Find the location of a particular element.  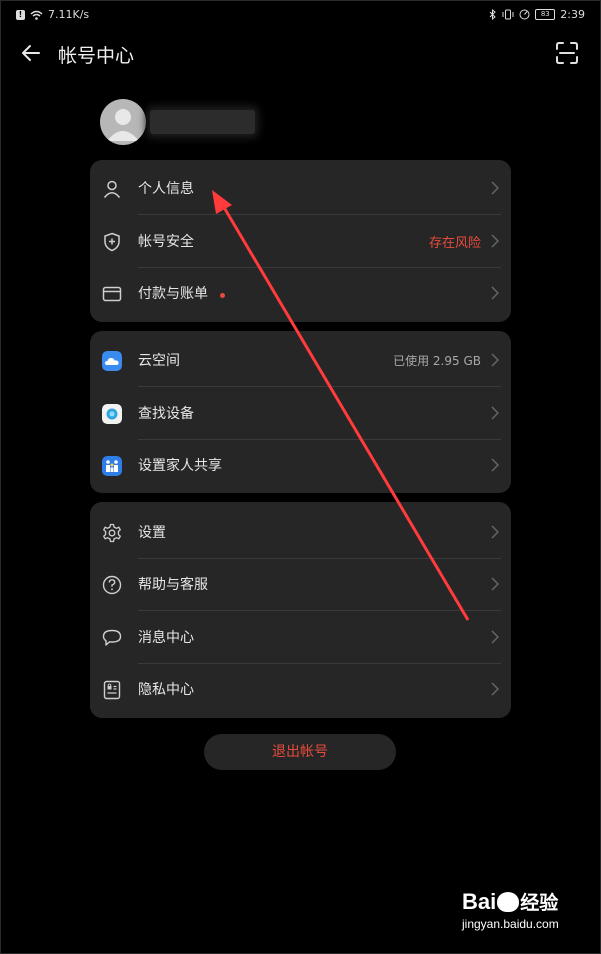

baidu-watermark: Bai 经验 jingyan.baidu.com is located at coordinates (522, 915).